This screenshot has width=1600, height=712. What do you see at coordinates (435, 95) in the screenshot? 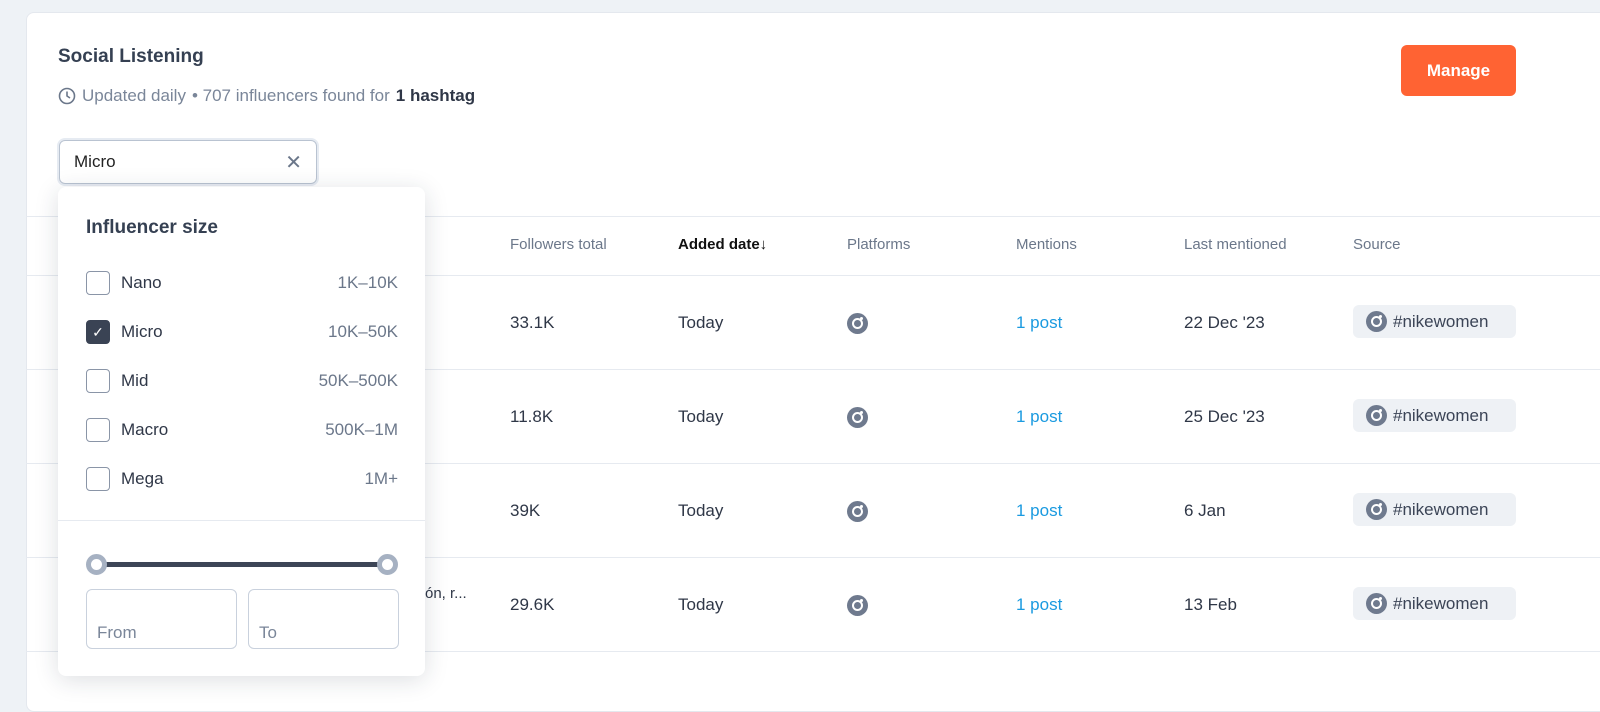
I see `hashtag-count: 1 hashtag` at bounding box center [435, 95].